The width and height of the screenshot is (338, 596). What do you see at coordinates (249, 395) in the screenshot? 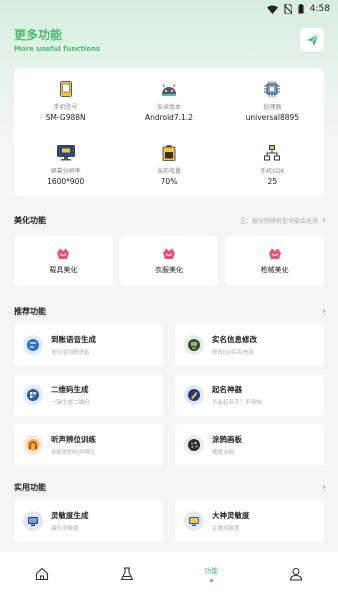
I see `feature-naming: 起名神器 不会起名字？不用怕` at bounding box center [249, 395].